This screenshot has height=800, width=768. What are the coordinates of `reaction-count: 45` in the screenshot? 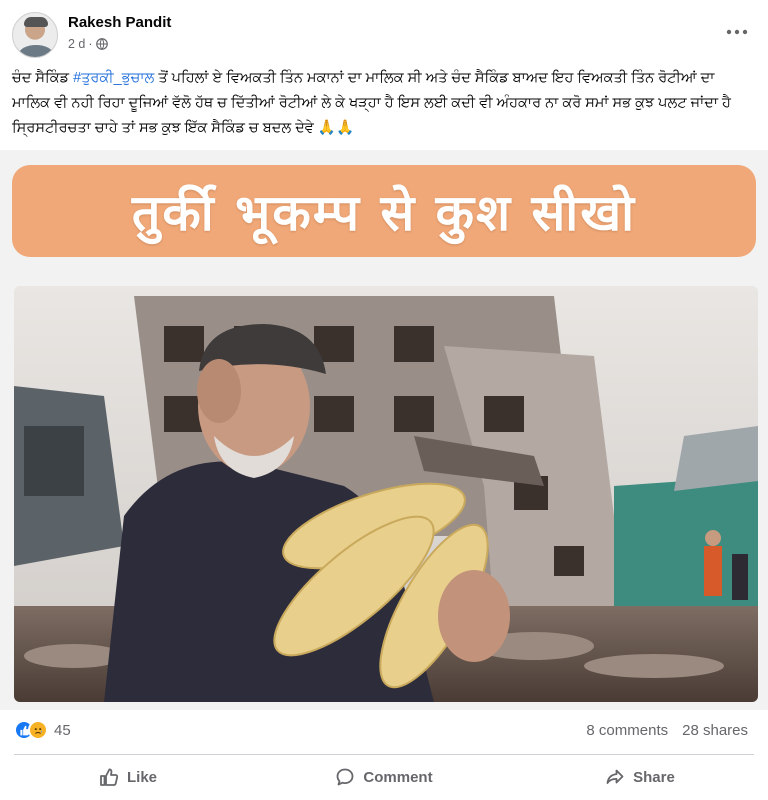 It's located at (62, 730).